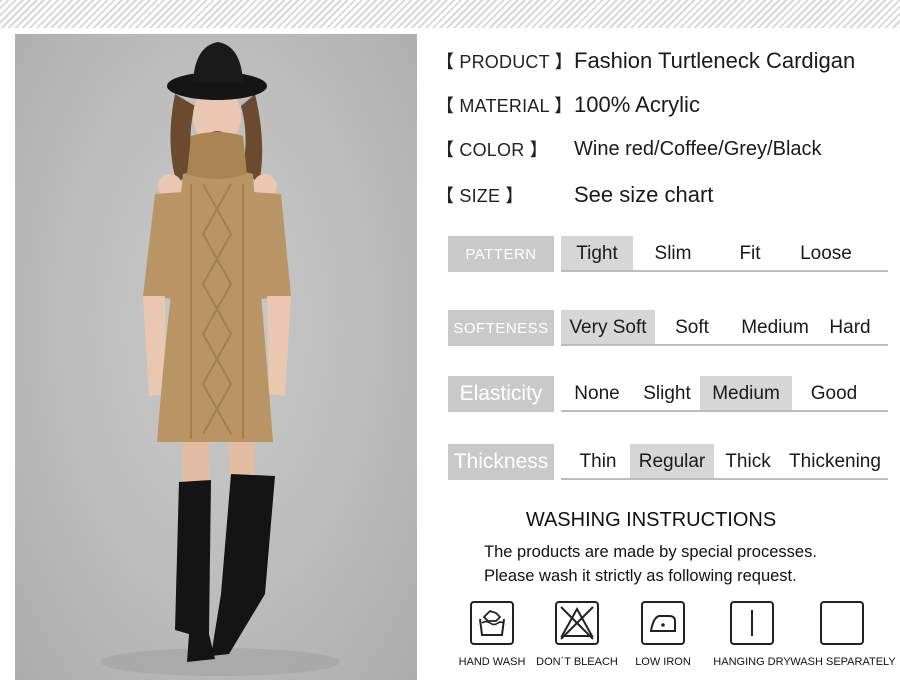  Describe the element at coordinates (750, 253) in the screenshot. I see `pattern-option-fit: Fit` at that location.